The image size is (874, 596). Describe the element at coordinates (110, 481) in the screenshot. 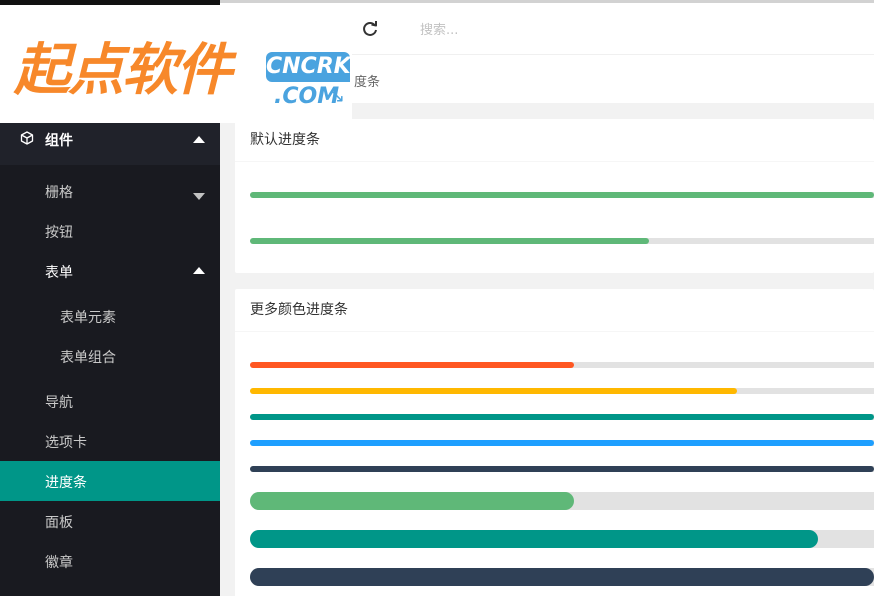

I see `sidebar-item-progress: 进度条` at that location.